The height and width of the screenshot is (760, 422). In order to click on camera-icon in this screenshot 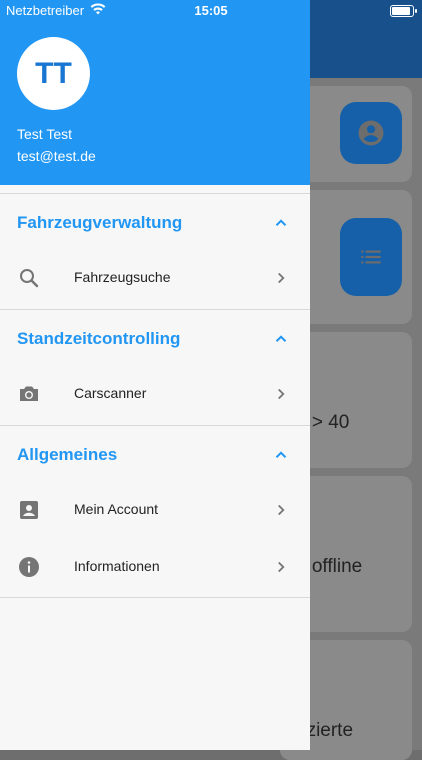, I will do `click(29, 393)`.